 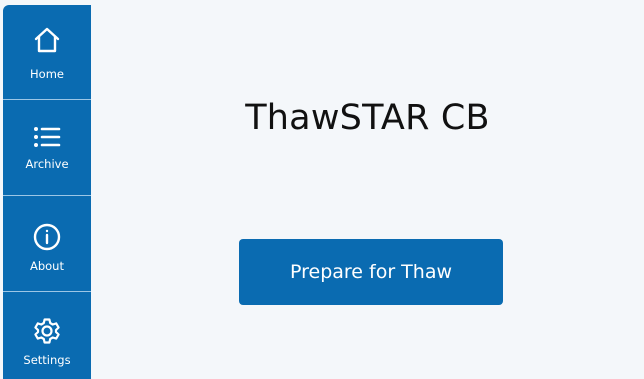 What do you see at coordinates (47, 74) in the screenshot?
I see `sidebar-item-label: Home` at bounding box center [47, 74].